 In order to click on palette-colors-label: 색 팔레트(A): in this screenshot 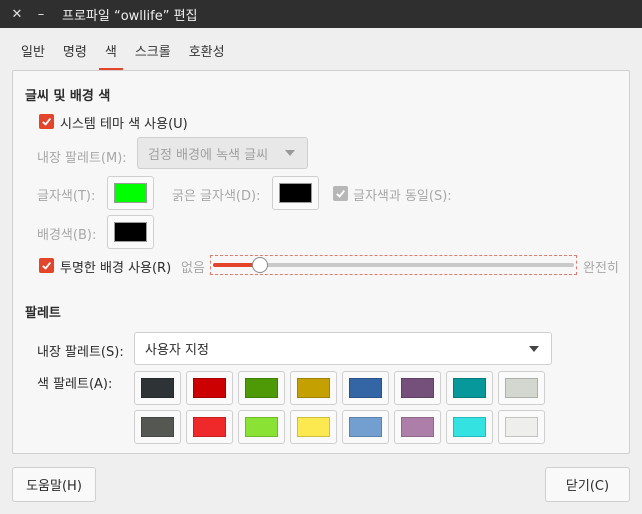, I will do `click(75, 384)`.